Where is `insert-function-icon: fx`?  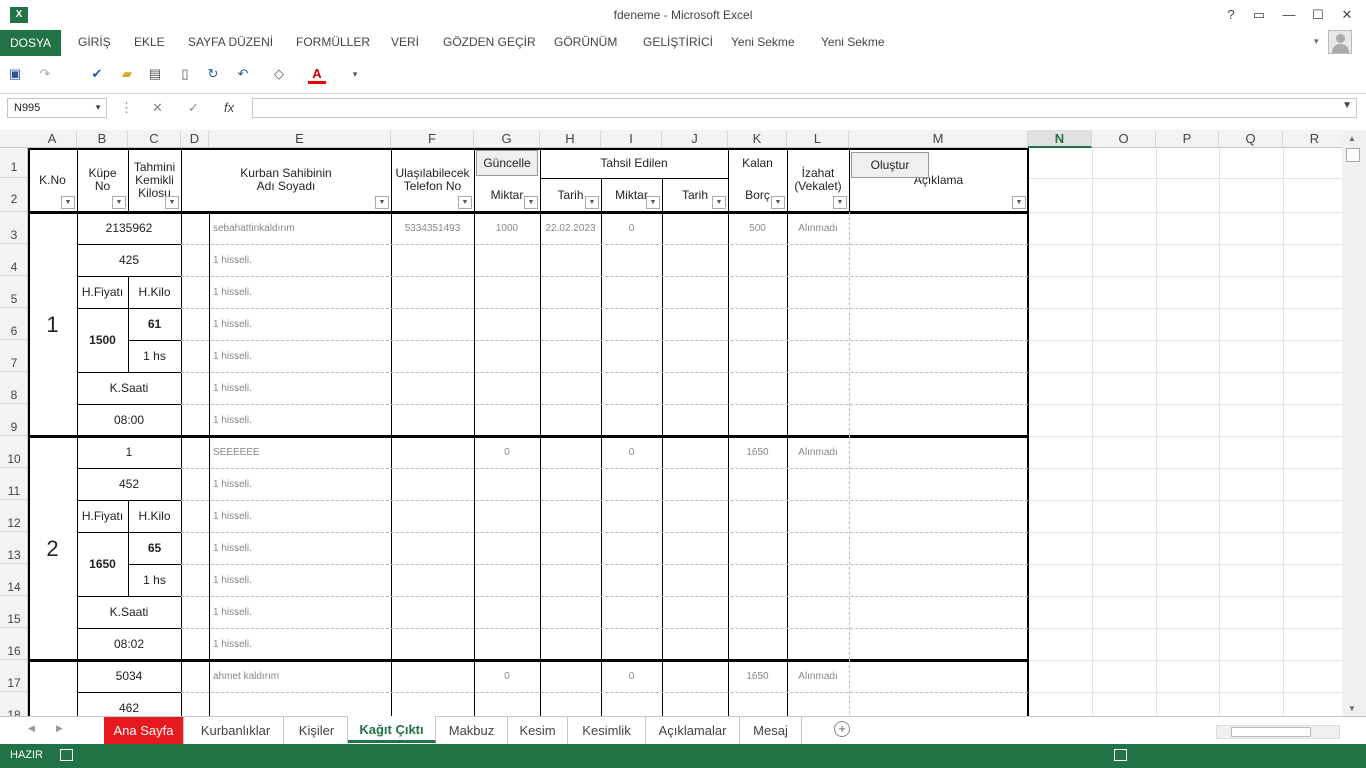
insert-function-icon: fx is located at coordinates (229, 107).